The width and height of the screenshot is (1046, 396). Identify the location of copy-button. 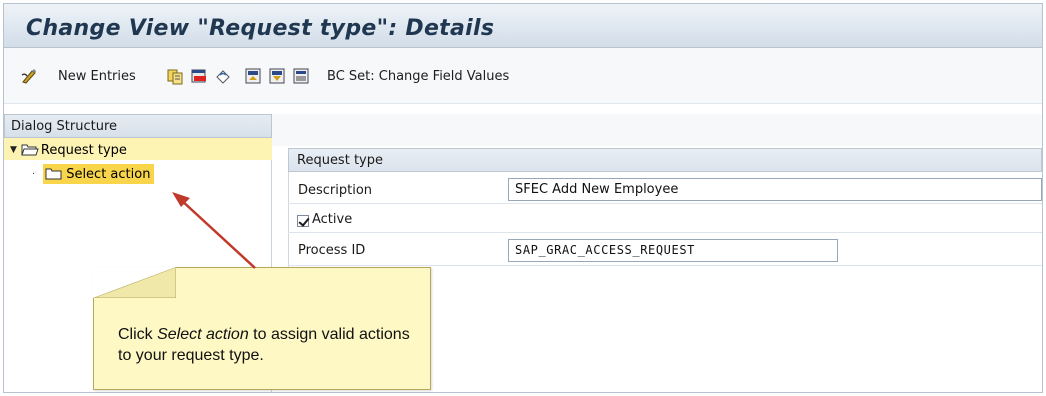
(175, 76).